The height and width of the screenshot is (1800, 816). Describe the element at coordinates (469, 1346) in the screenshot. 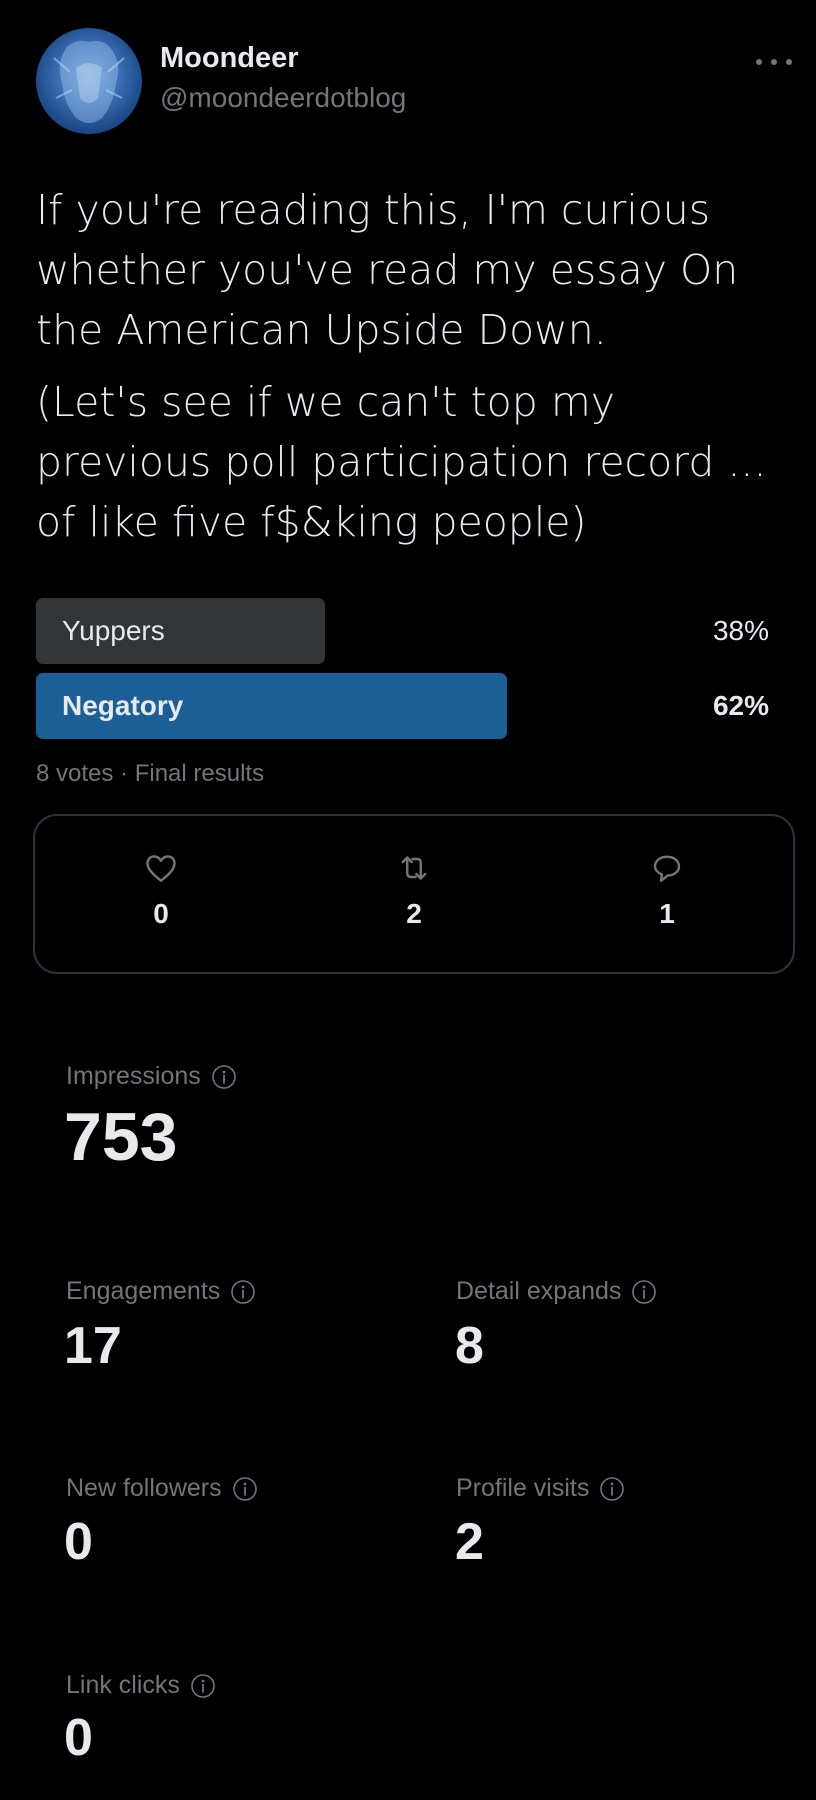

I see `metric-detail-expands-value: 8` at that location.